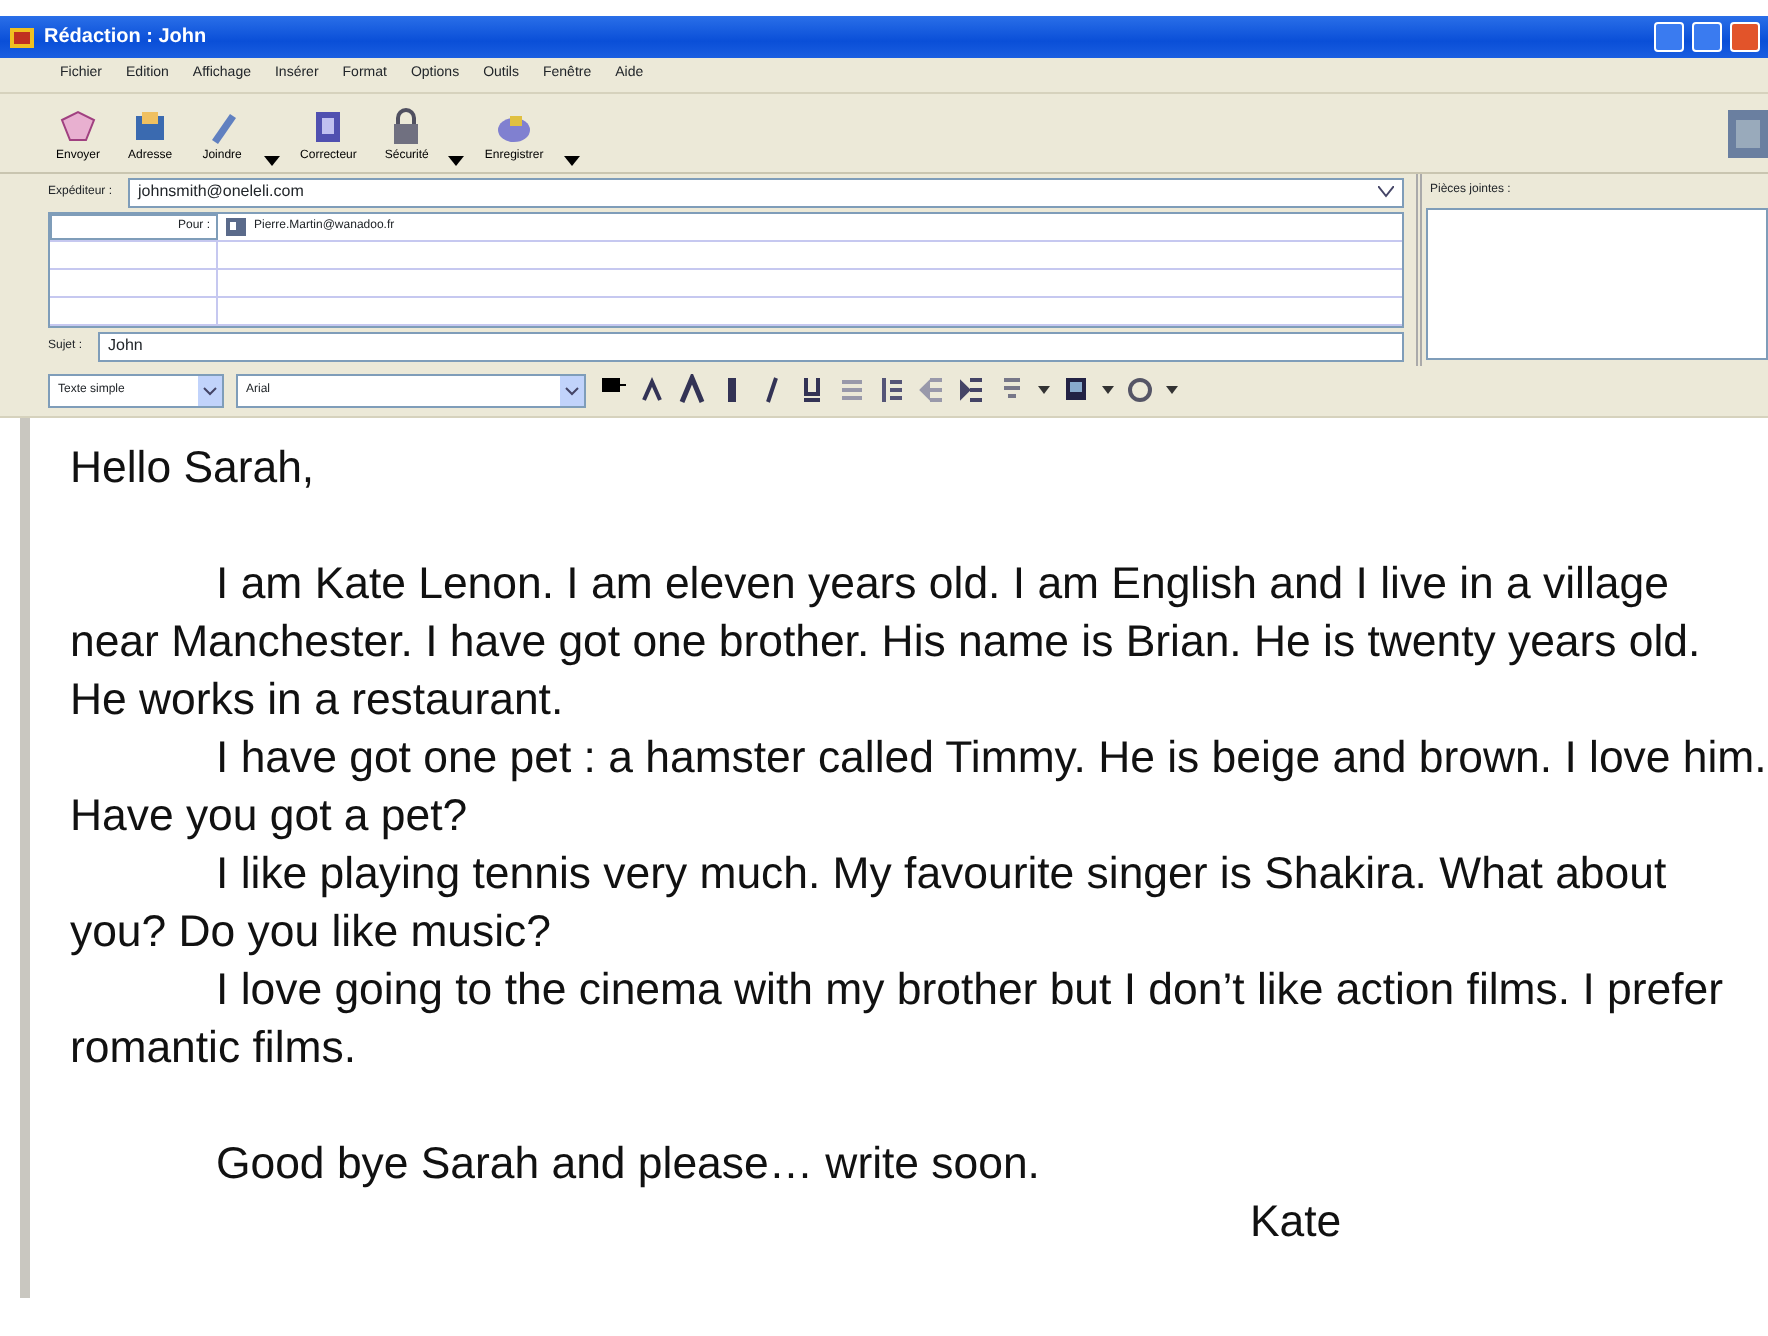 The image size is (1768, 1336). Describe the element at coordinates (869, 902) in the screenshot. I see `letter-paragraph: I like playing tennis very much. My favourite singer is Shakira. What about you? Do you like music?` at that location.